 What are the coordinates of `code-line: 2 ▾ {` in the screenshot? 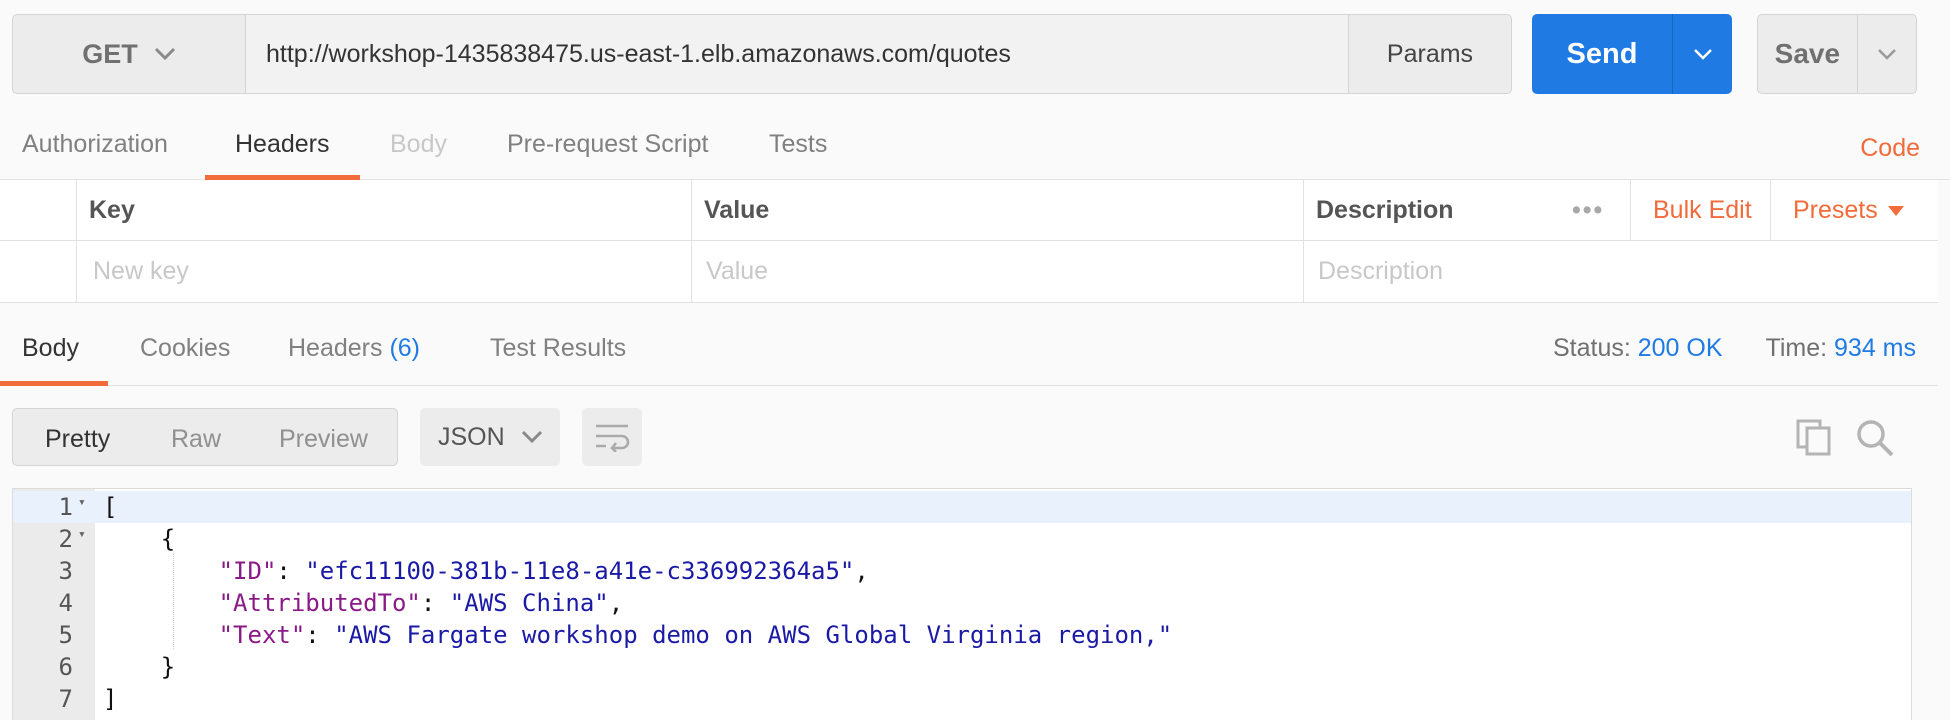 It's located at (962, 539).